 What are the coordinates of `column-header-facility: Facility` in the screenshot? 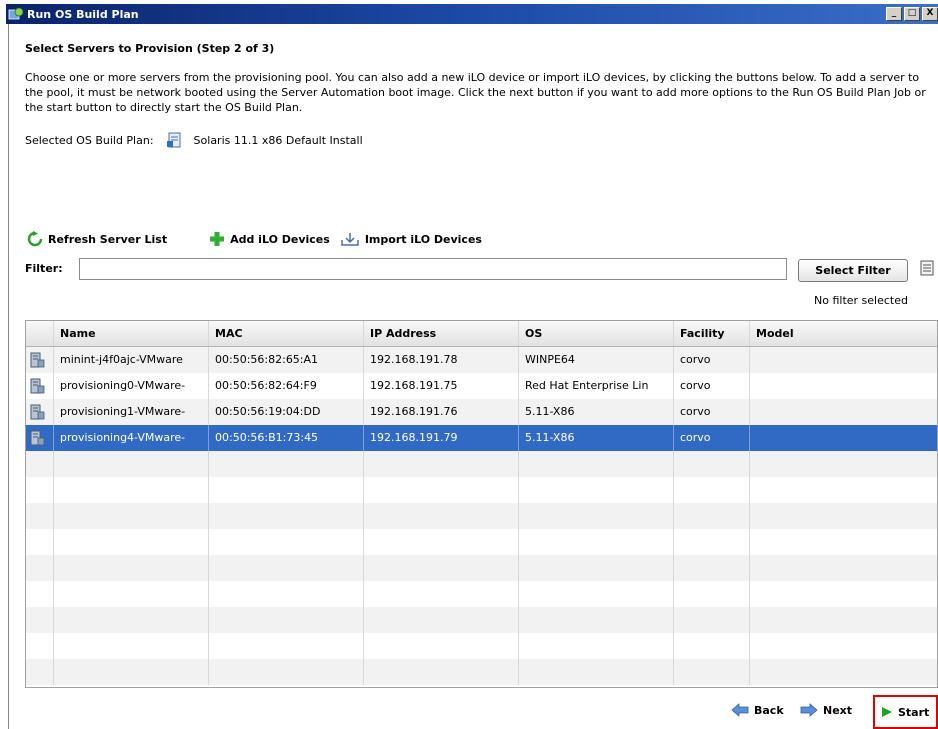 It's located at (712, 333).